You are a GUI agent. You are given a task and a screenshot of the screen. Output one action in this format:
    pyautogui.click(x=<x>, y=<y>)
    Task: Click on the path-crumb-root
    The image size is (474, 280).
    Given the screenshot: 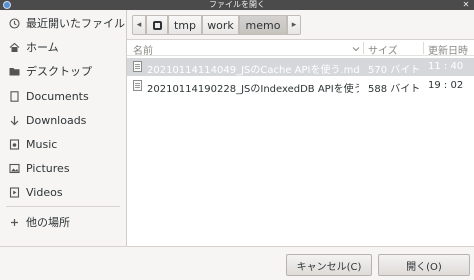 What is the action you would take?
    pyautogui.click(x=157, y=25)
    